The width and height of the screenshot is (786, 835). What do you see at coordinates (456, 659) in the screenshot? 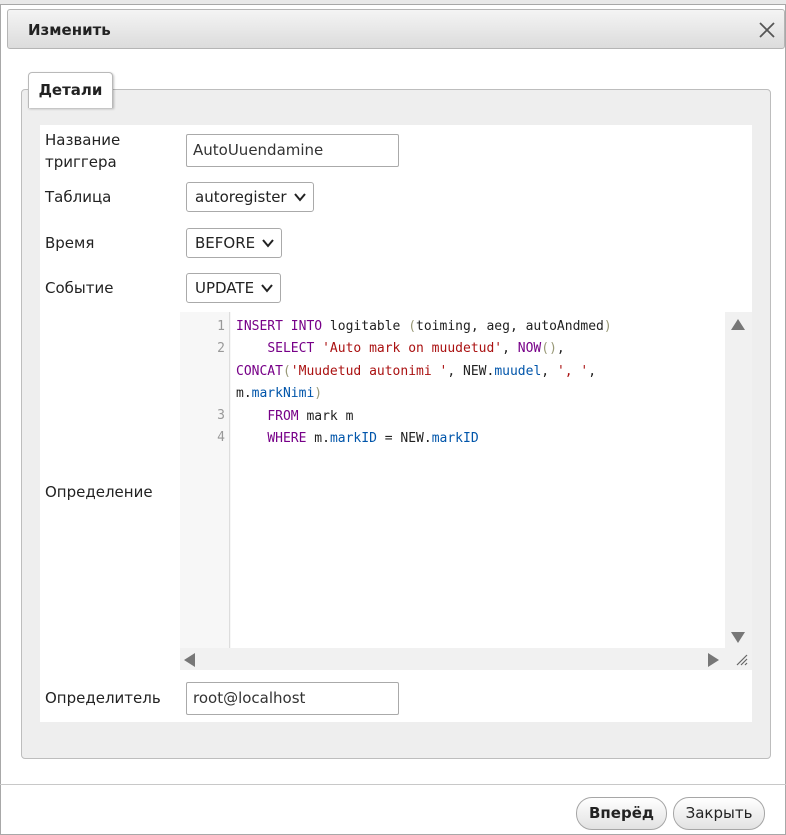
I see `horizontal-scrollbar` at bounding box center [456, 659].